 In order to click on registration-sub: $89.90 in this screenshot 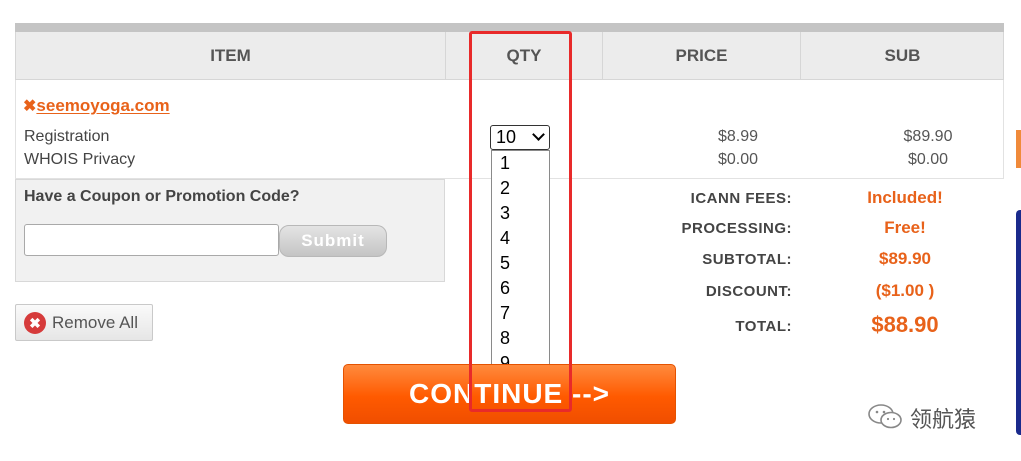, I will do `click(928, 136)`.